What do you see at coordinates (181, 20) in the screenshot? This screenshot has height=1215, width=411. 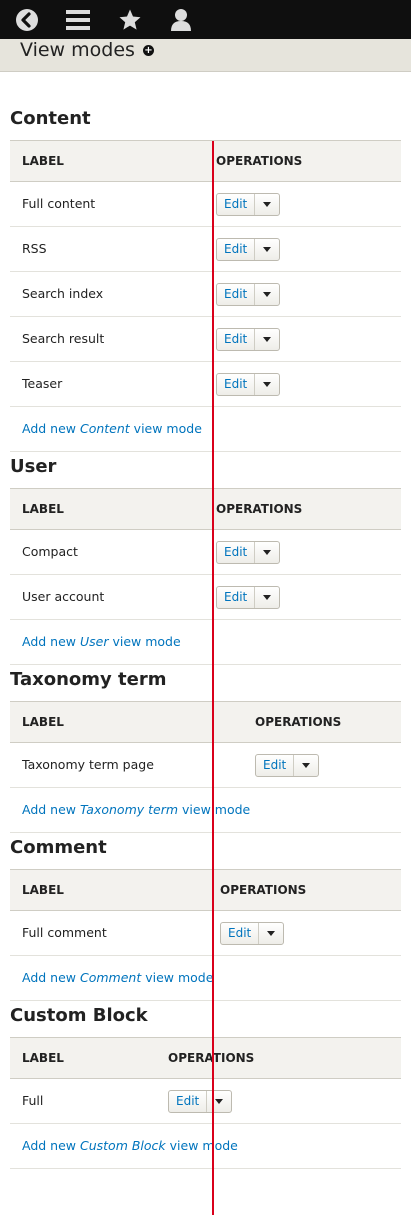 I see `user-icon` at bounding box center [181, 20].